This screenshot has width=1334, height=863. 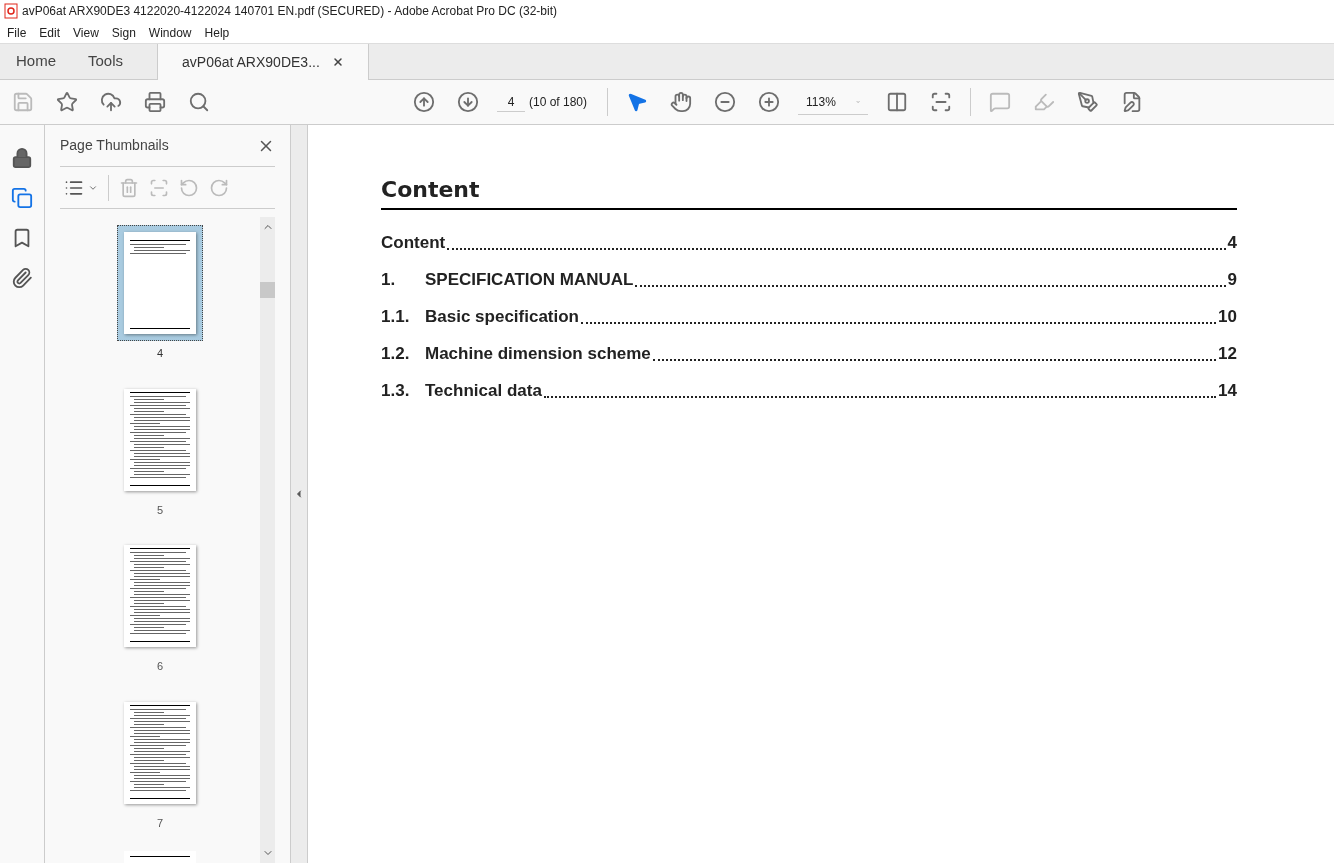 I want to click on panel-title: Page Thumbnails, so click(x=114, y=145).